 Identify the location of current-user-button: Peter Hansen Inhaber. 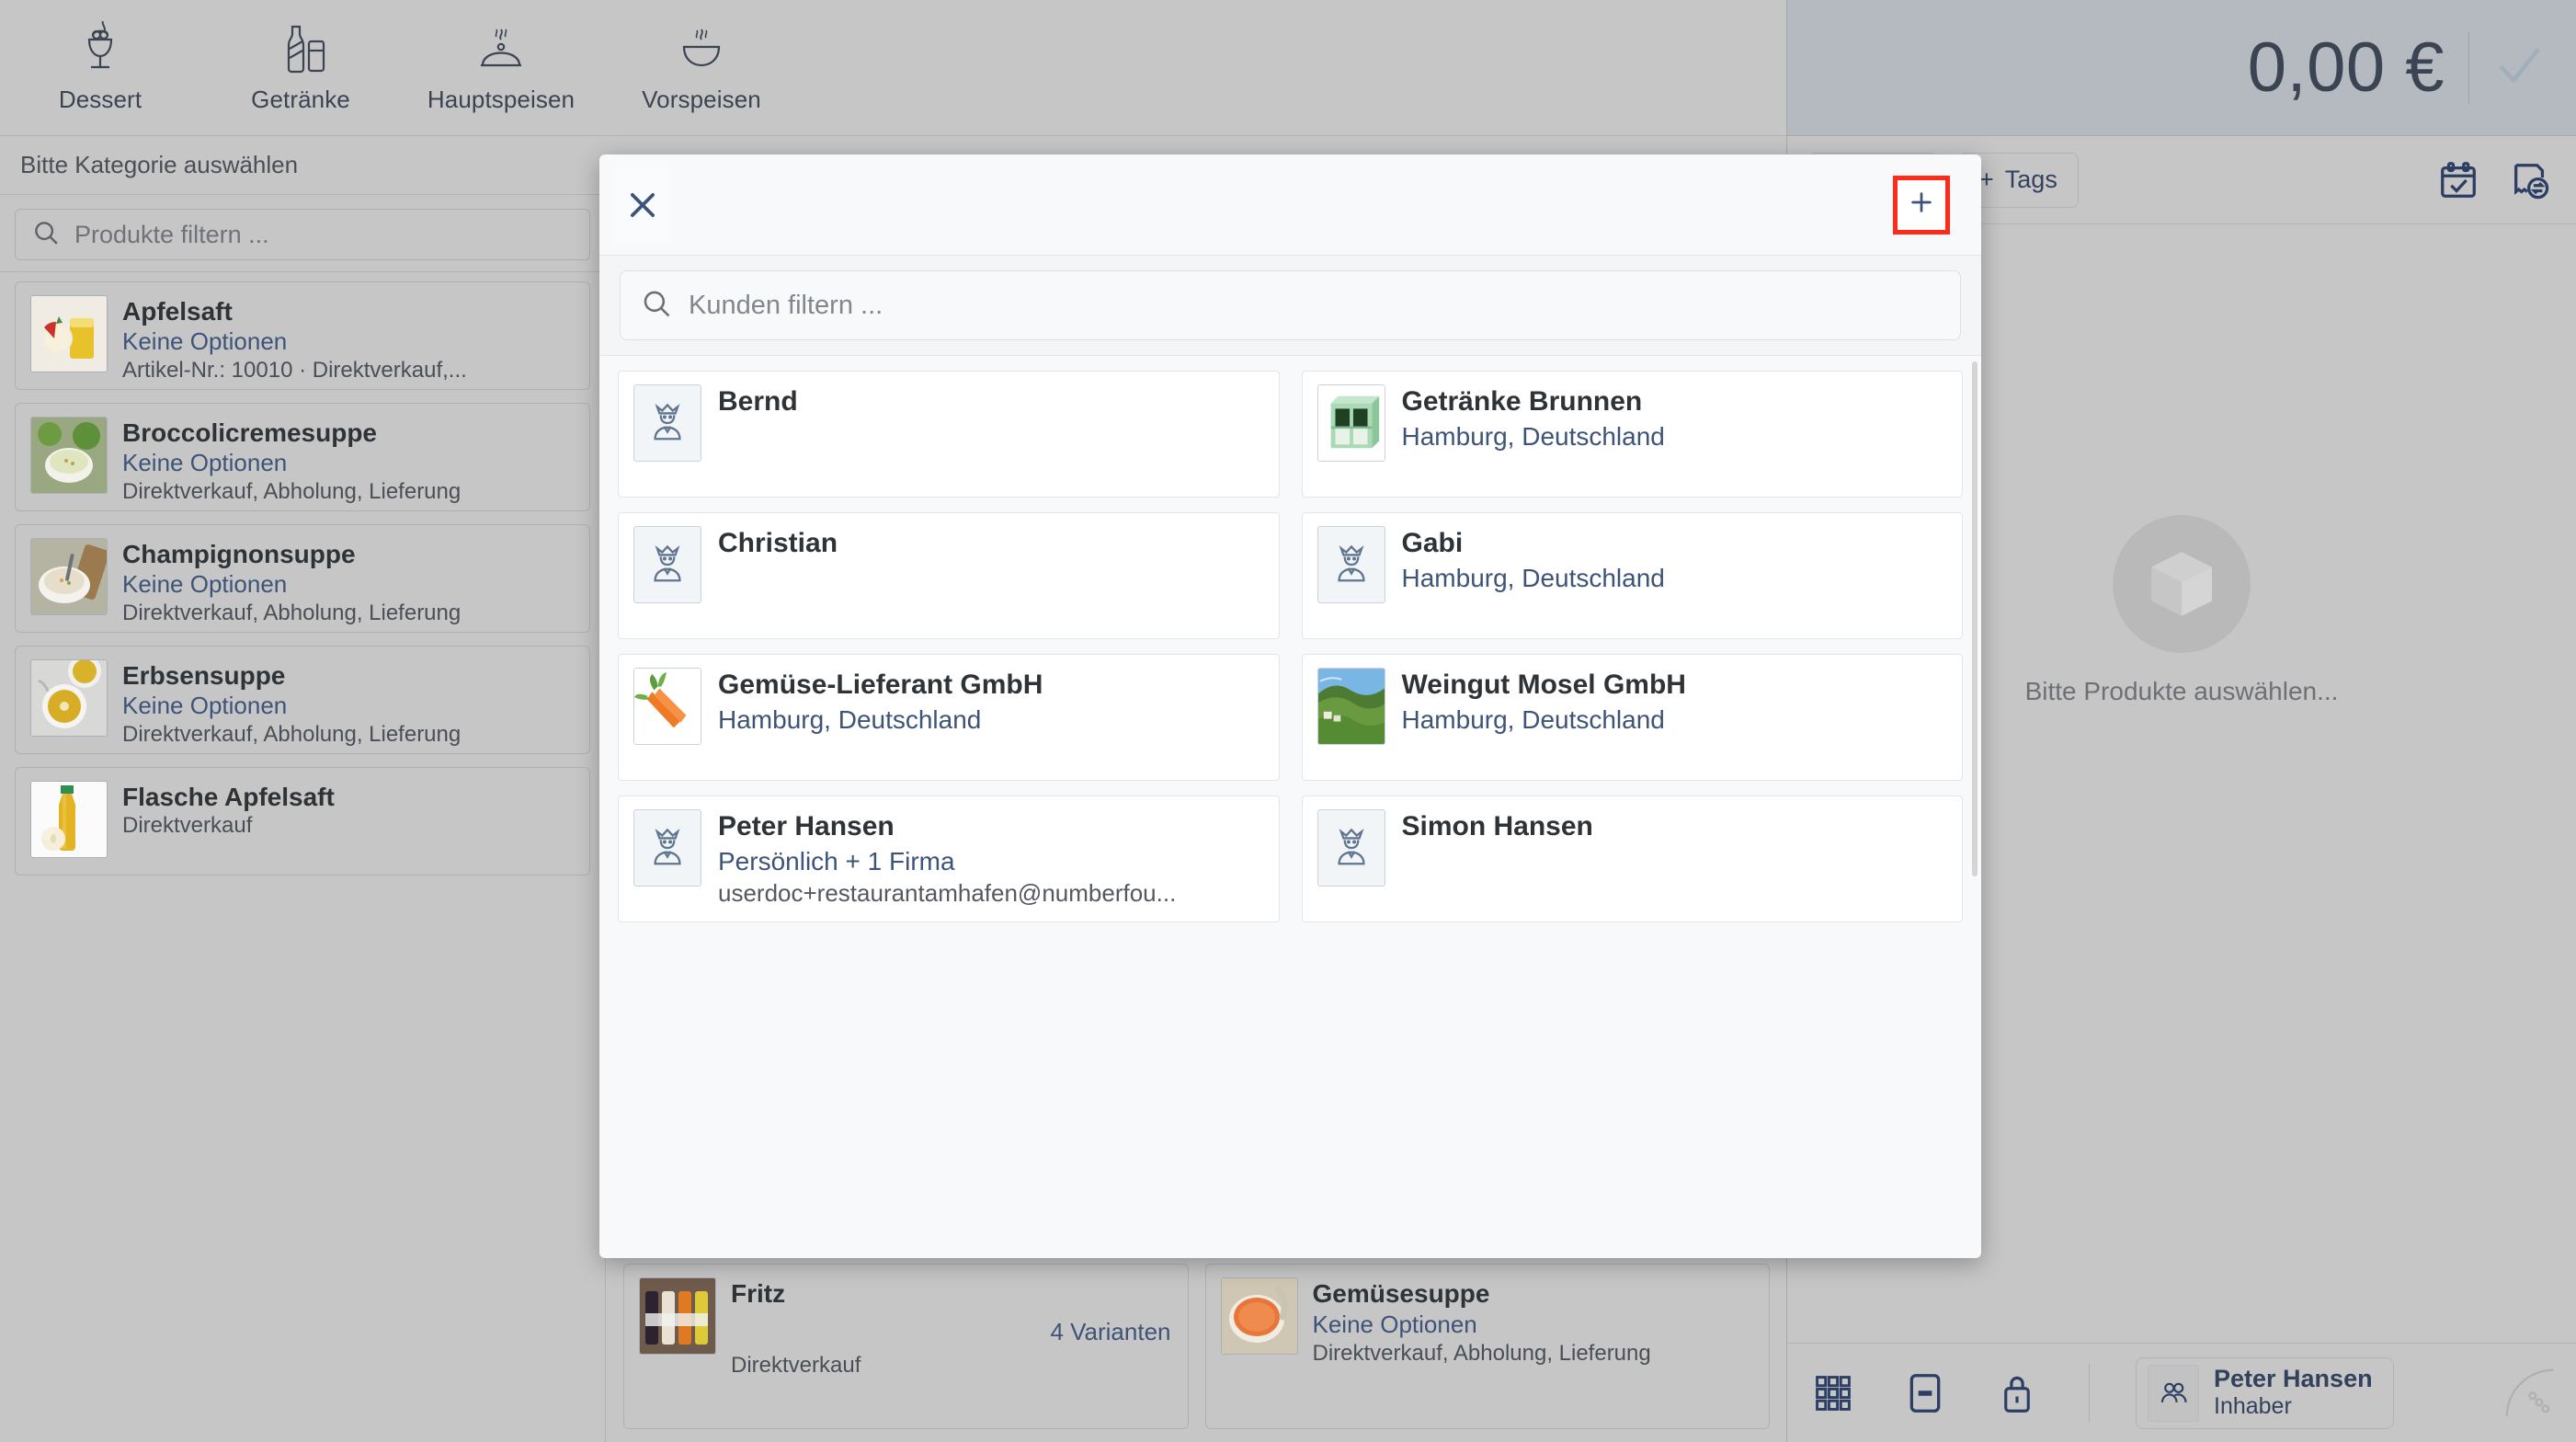
(2265, 1392).